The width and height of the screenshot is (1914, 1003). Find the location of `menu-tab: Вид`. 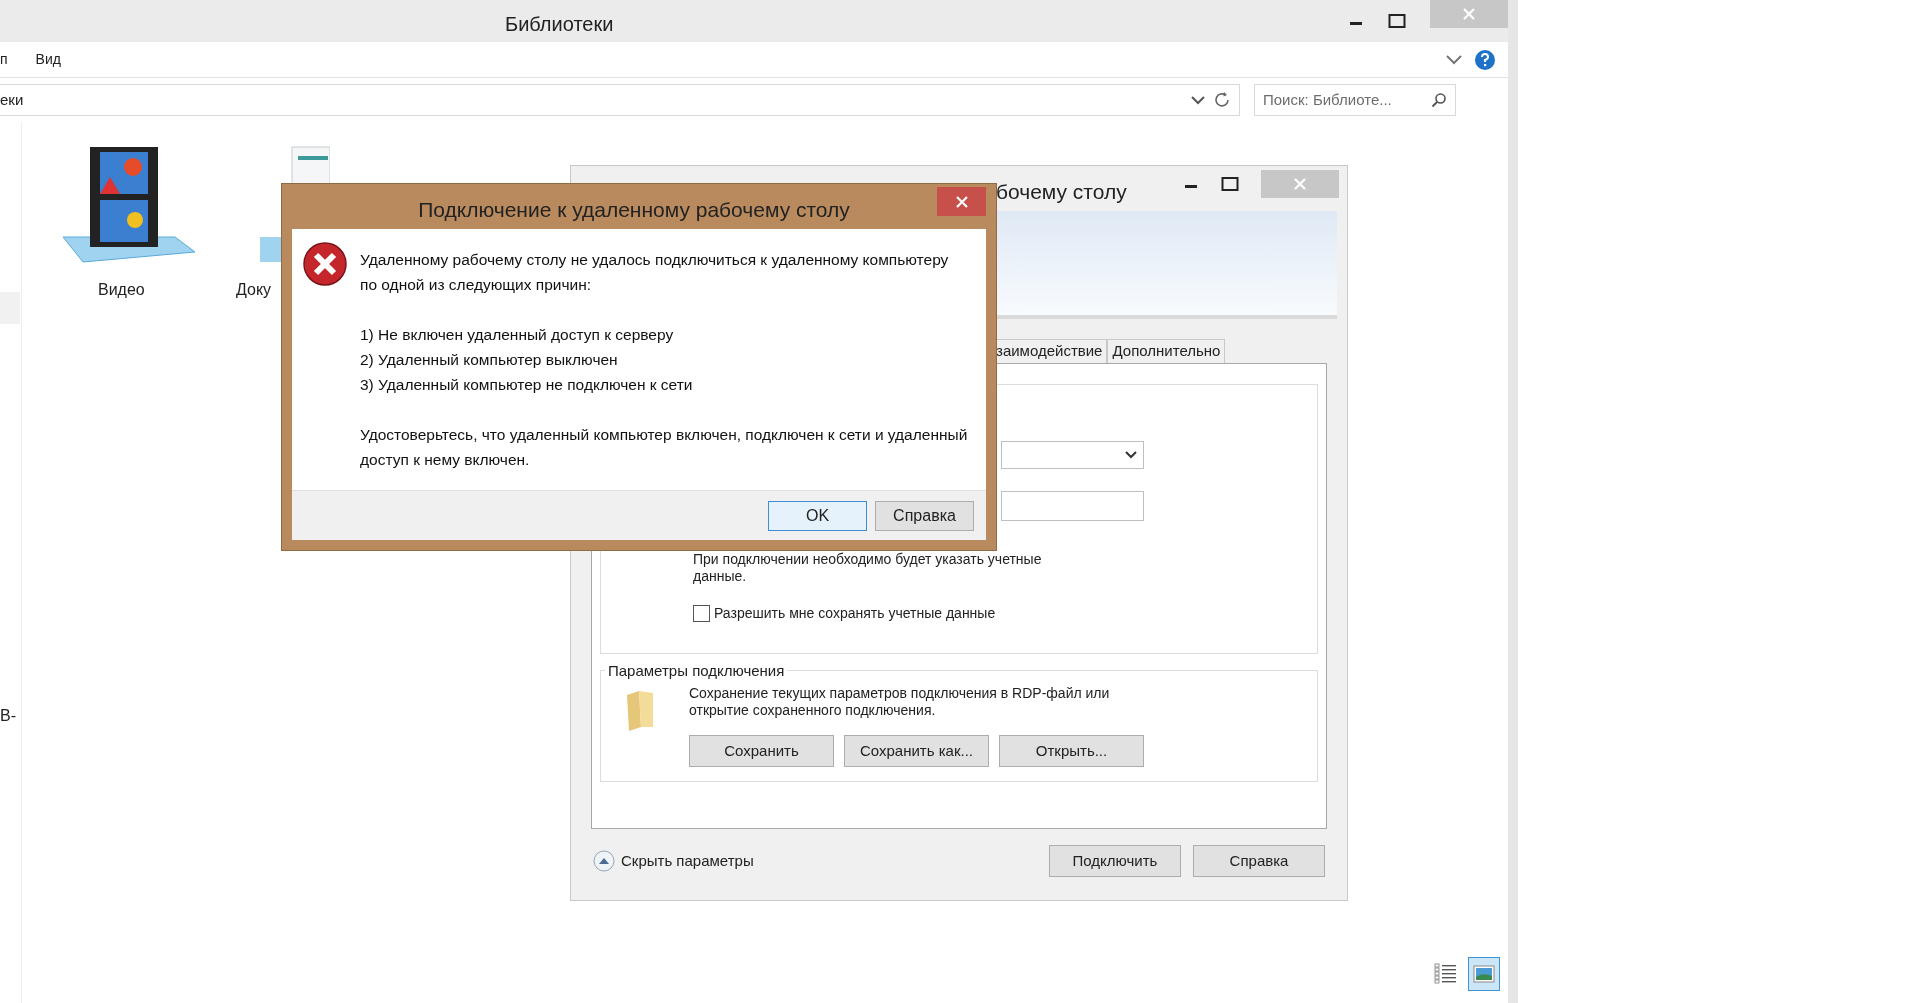

menu-tab: Вид is located at coordinates (48, 59).